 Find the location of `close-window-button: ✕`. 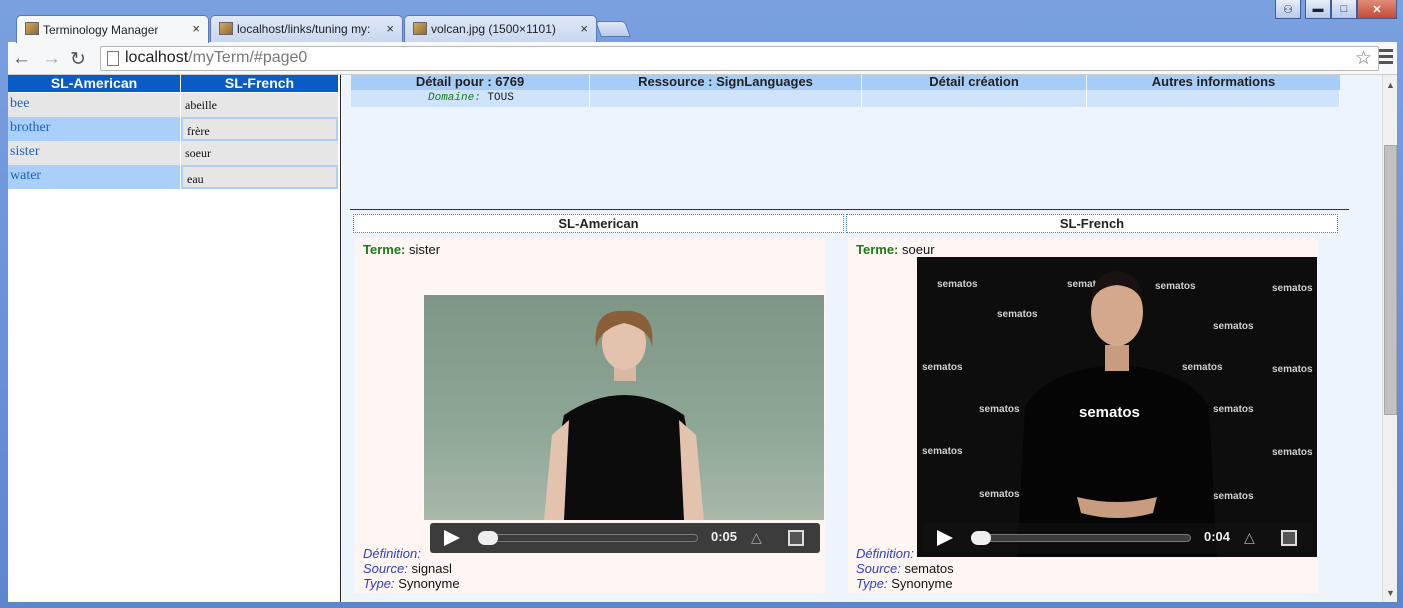

close-window-button: ✕ is located at coordinates (1377, 9).